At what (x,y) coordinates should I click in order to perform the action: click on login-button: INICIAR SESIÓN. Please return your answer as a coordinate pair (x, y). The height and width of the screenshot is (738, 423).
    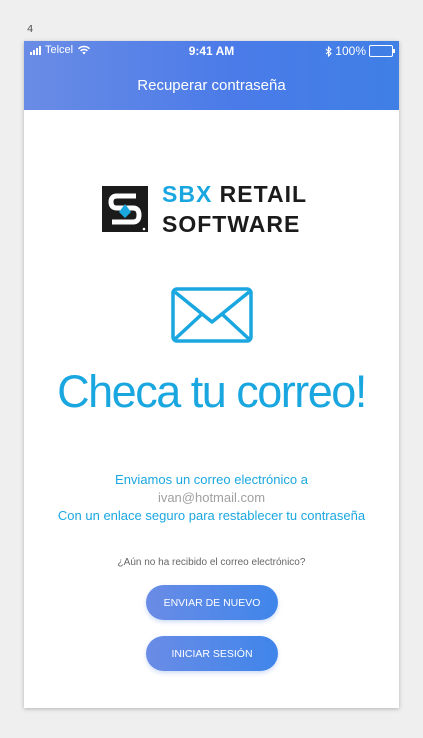
    Looking at the image, I should click on (212, 653).